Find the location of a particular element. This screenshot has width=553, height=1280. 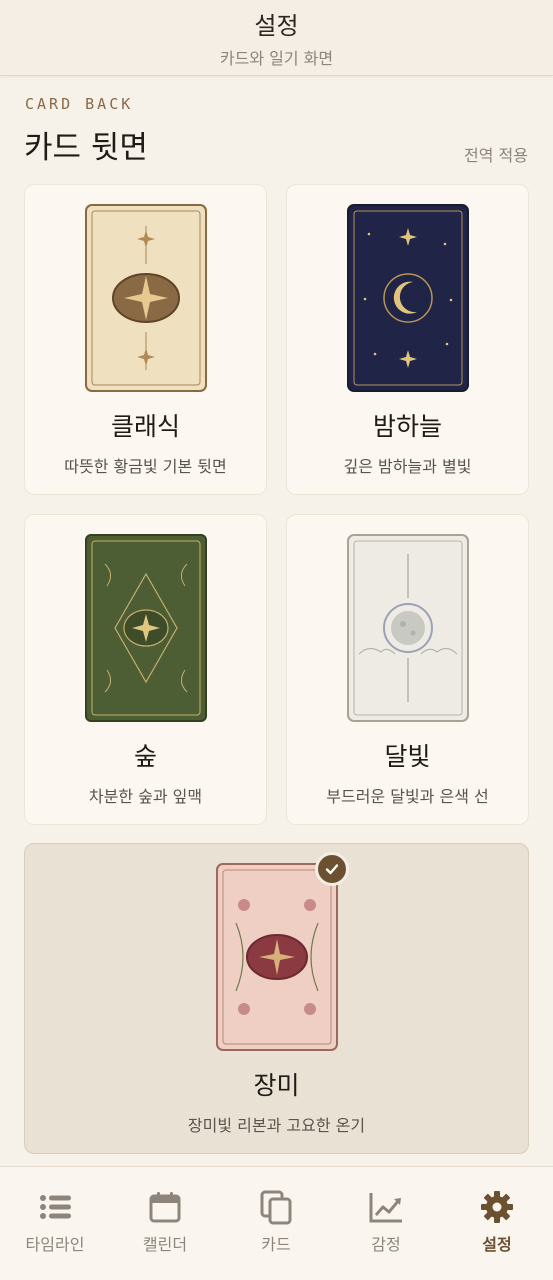

bottom-tab-bar: 타임라인 캘린더 카드 감정 설정 is located at coordinates (276, 1223).